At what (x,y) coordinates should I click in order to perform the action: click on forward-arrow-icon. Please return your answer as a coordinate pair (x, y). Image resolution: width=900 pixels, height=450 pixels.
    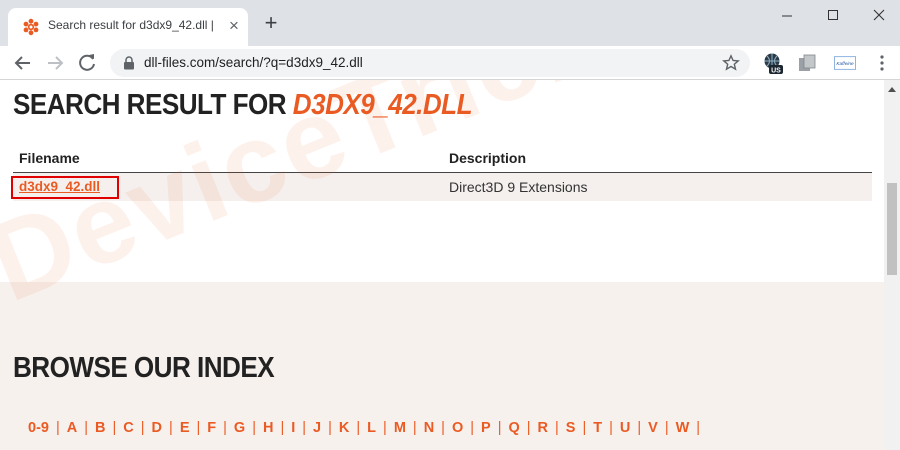
    Looking at the image, I should click on (55, 63).